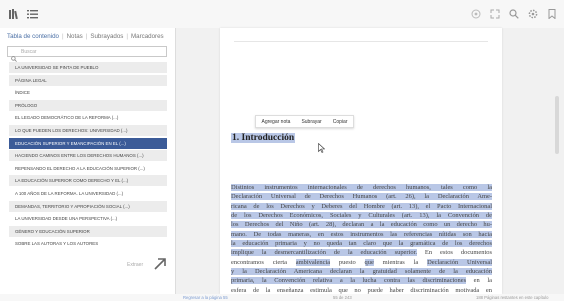 The width and height of the screenshot is (564, 301). Describe the element at coordinates (361, 41) in the screenshot. I see `page-divider` at that location.